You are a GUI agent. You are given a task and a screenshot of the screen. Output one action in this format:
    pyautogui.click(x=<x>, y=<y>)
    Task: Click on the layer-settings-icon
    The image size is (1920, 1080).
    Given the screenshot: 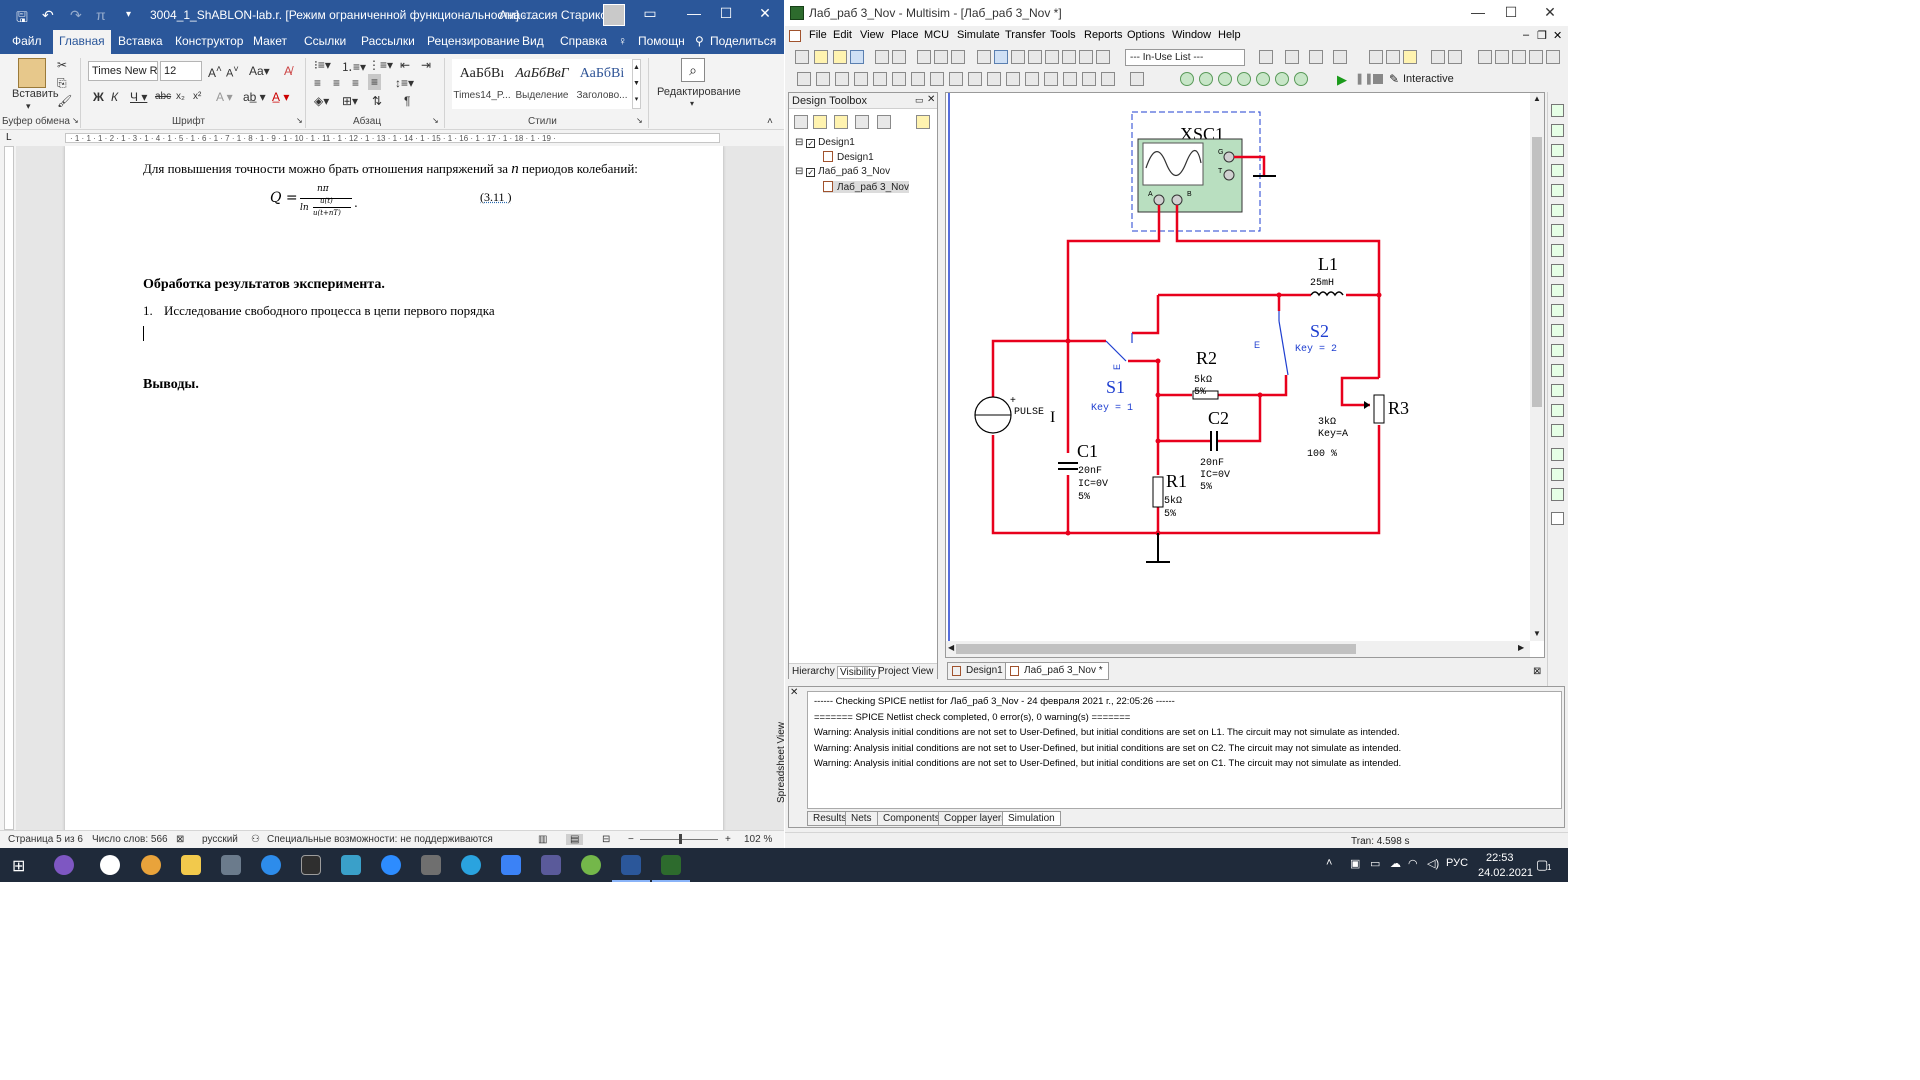 What is the action you would take?
    pyautogui.click(x=923, y=122)
    